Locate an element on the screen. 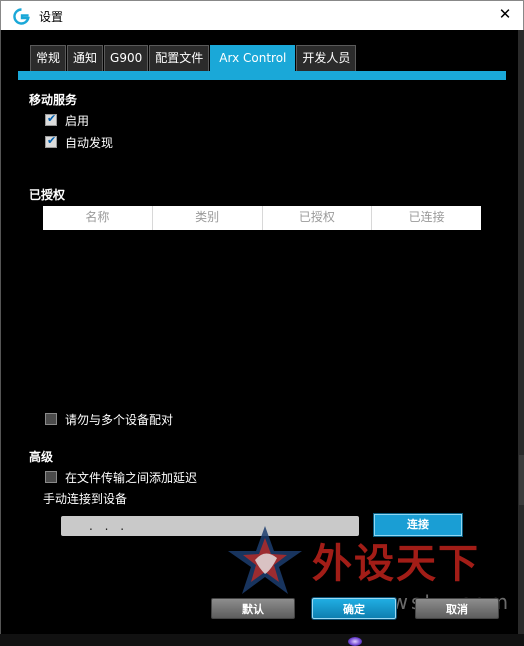 This screenshot has width=524, height=646. tab-developer: 开发人员 is located at coordinates (326, 58).